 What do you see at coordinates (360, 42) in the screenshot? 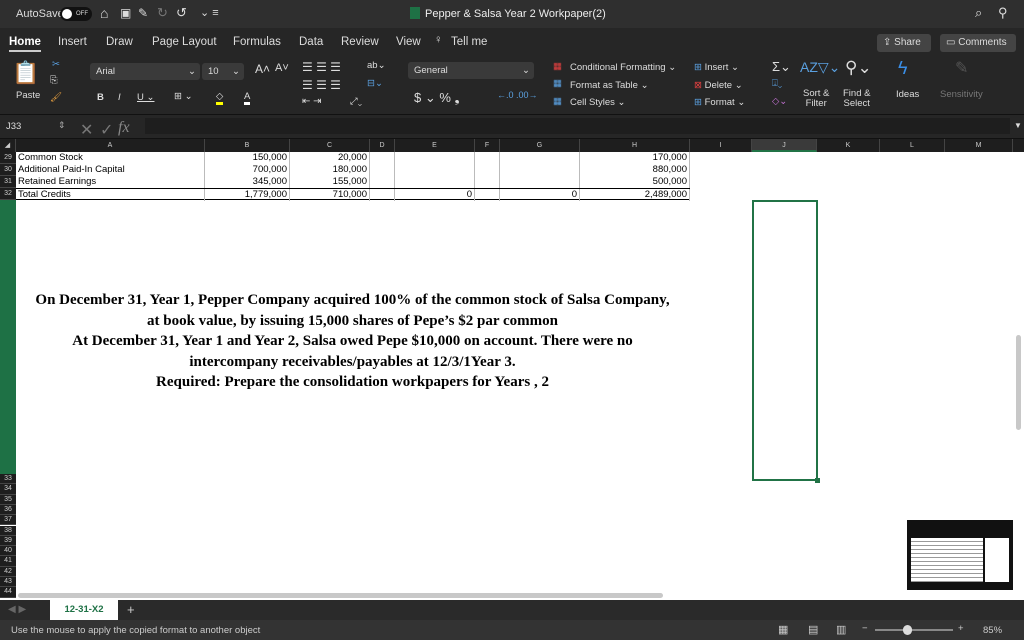
I see `tab-review: Review` at bounding box center [360, 42].